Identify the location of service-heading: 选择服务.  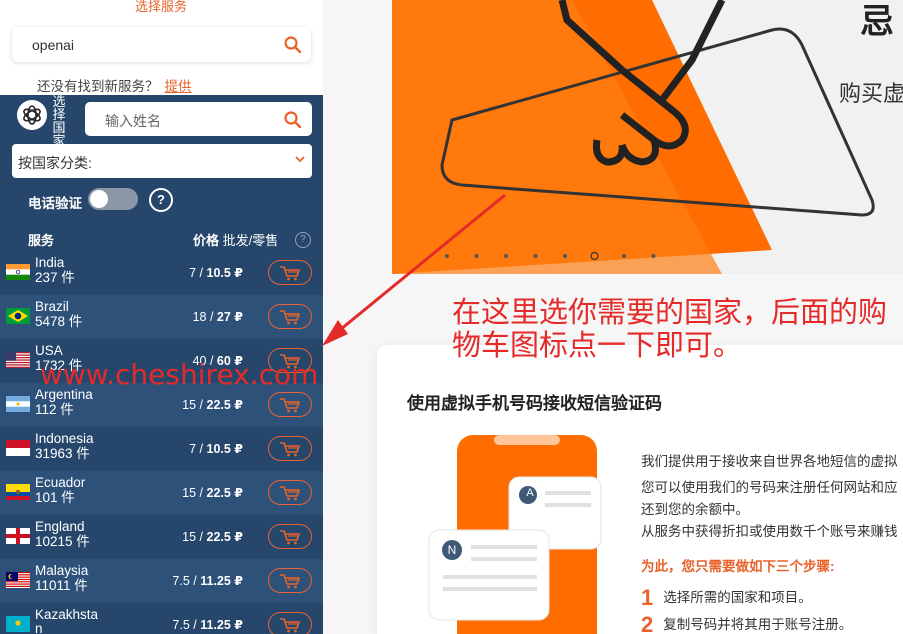
(161, 7).